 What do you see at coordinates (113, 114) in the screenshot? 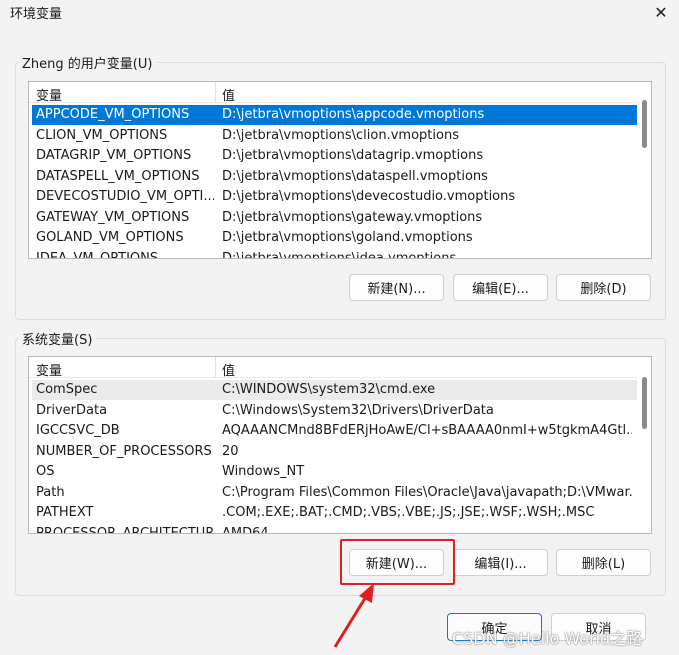
I see `variable-name: APPCODE_VM_OPTIONS` at bounding box center [113, 114].